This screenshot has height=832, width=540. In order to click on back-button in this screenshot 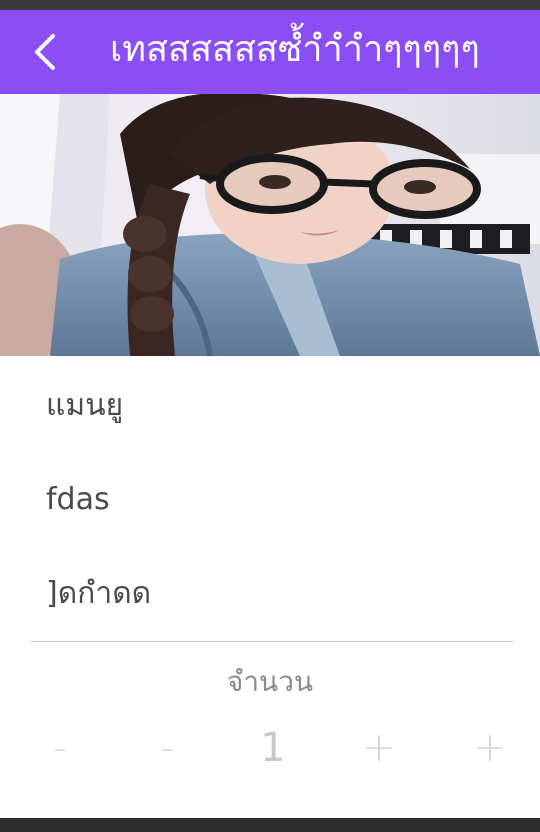, I will do `click(45, 52)`.